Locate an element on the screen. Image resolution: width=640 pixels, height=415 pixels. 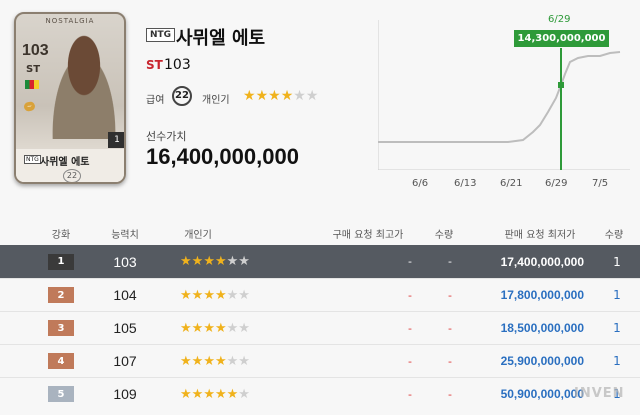
graph-date-label: 6/13 is located at coordinates (465, 183).